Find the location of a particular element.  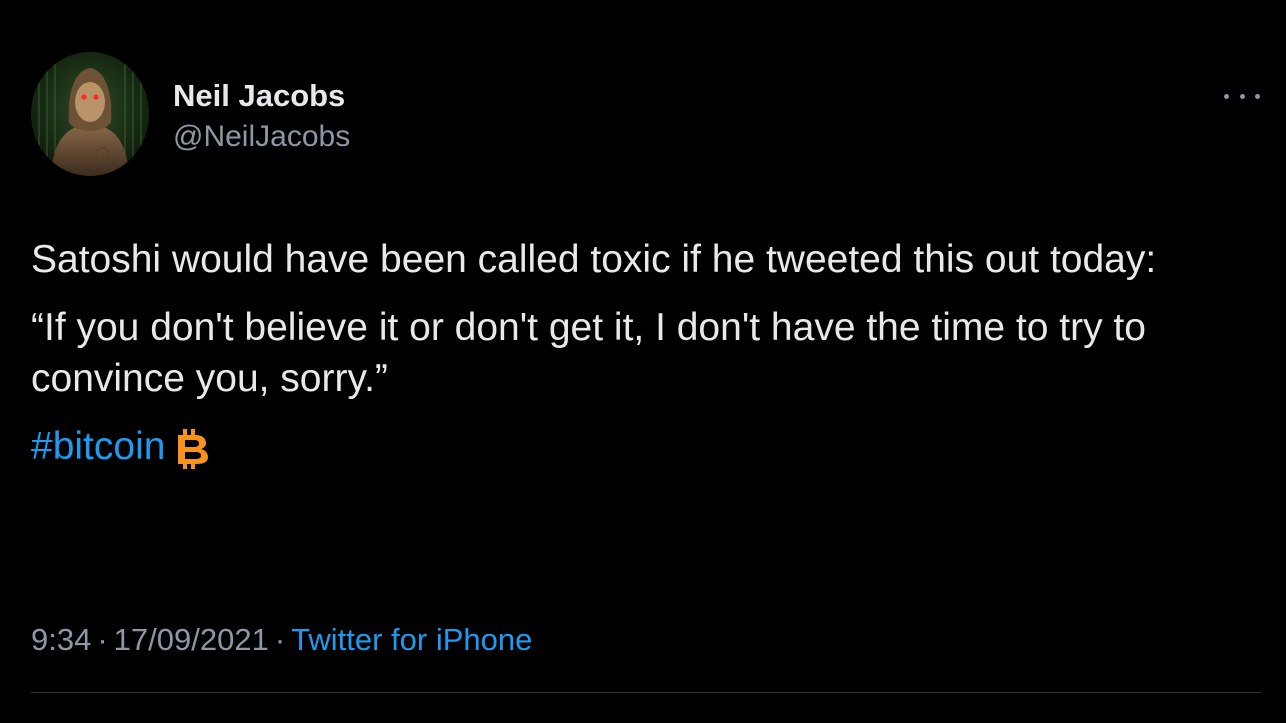

hashtag-link: #bitcoin is located at coordinates (98, 446).